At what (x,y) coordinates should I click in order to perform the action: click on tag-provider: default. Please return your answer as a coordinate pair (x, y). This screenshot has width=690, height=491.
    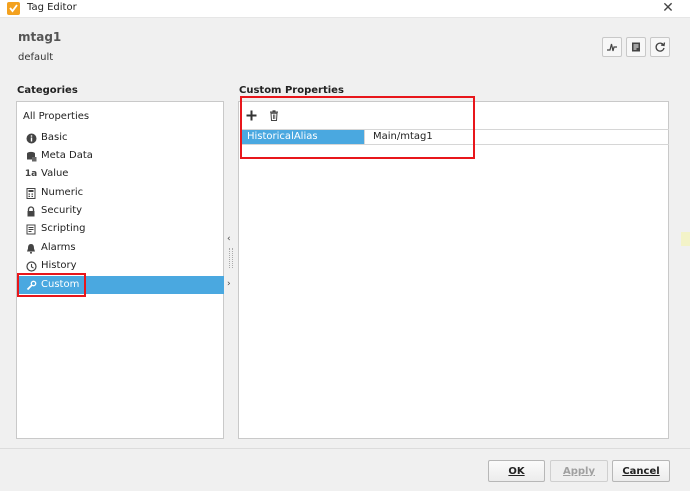
    Looking at the image, I should click on (36, 57).